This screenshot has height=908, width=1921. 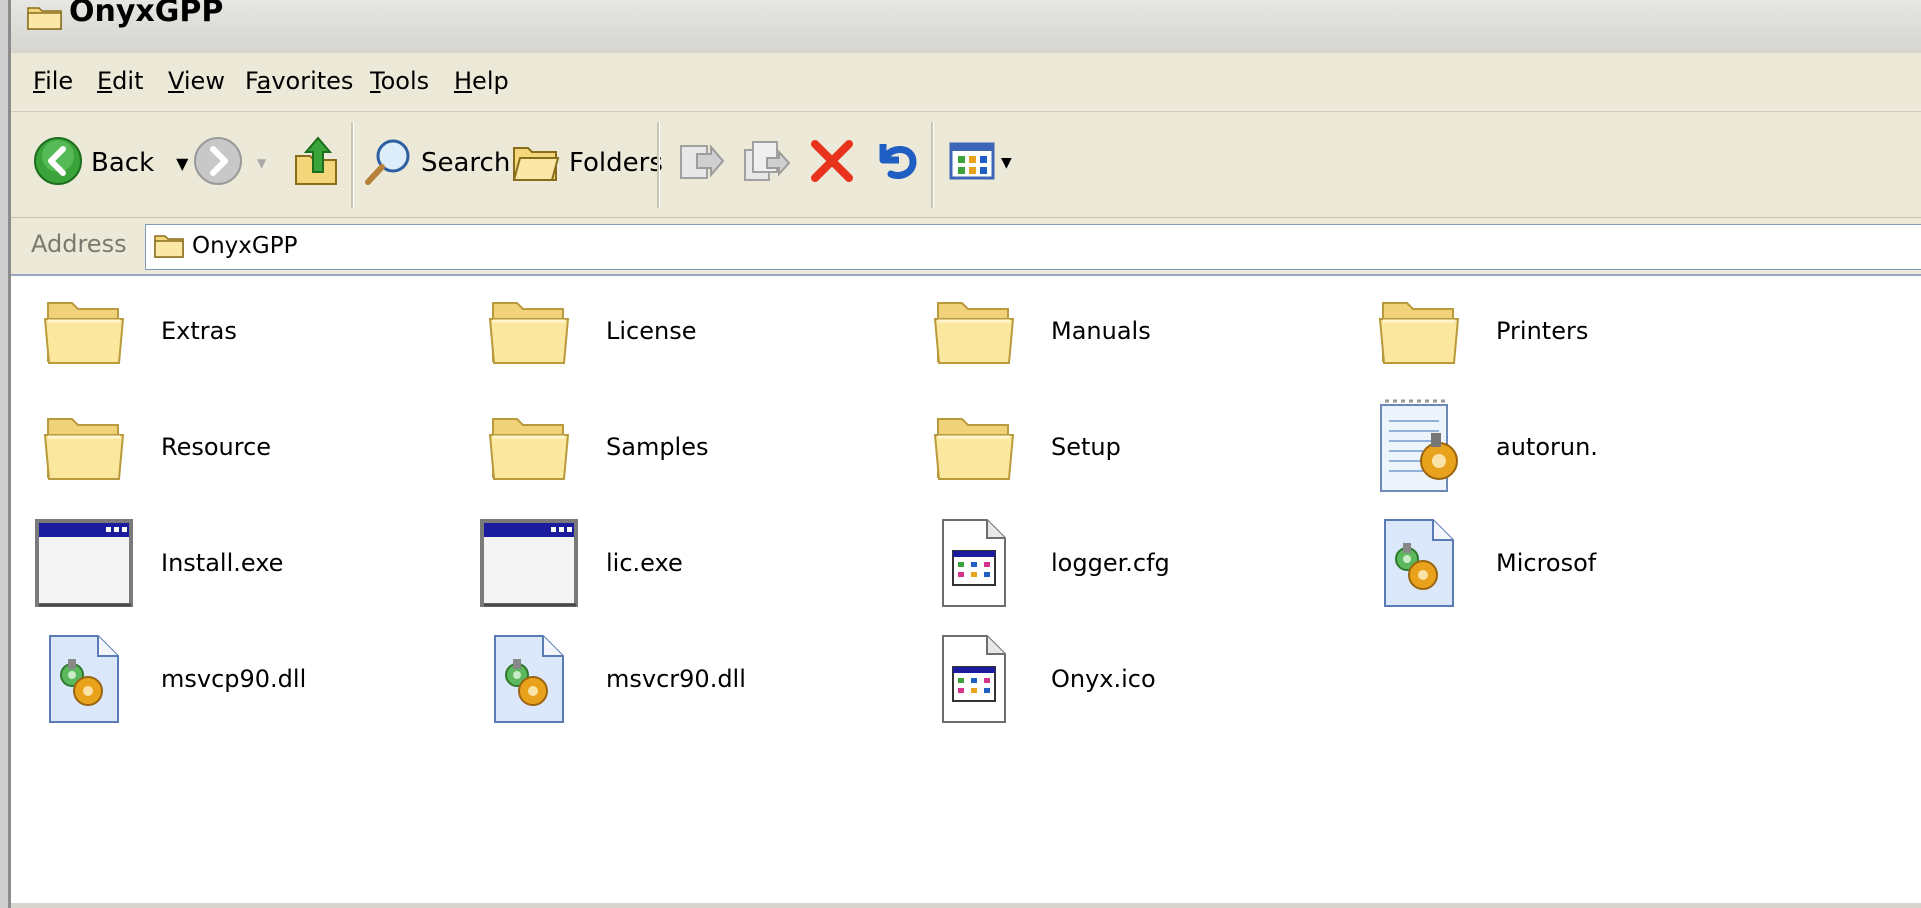 What do you see at coordinates (1086, 447) in the screenshot?
I see `file-name: Setup` at bounding box center [1086, 447].